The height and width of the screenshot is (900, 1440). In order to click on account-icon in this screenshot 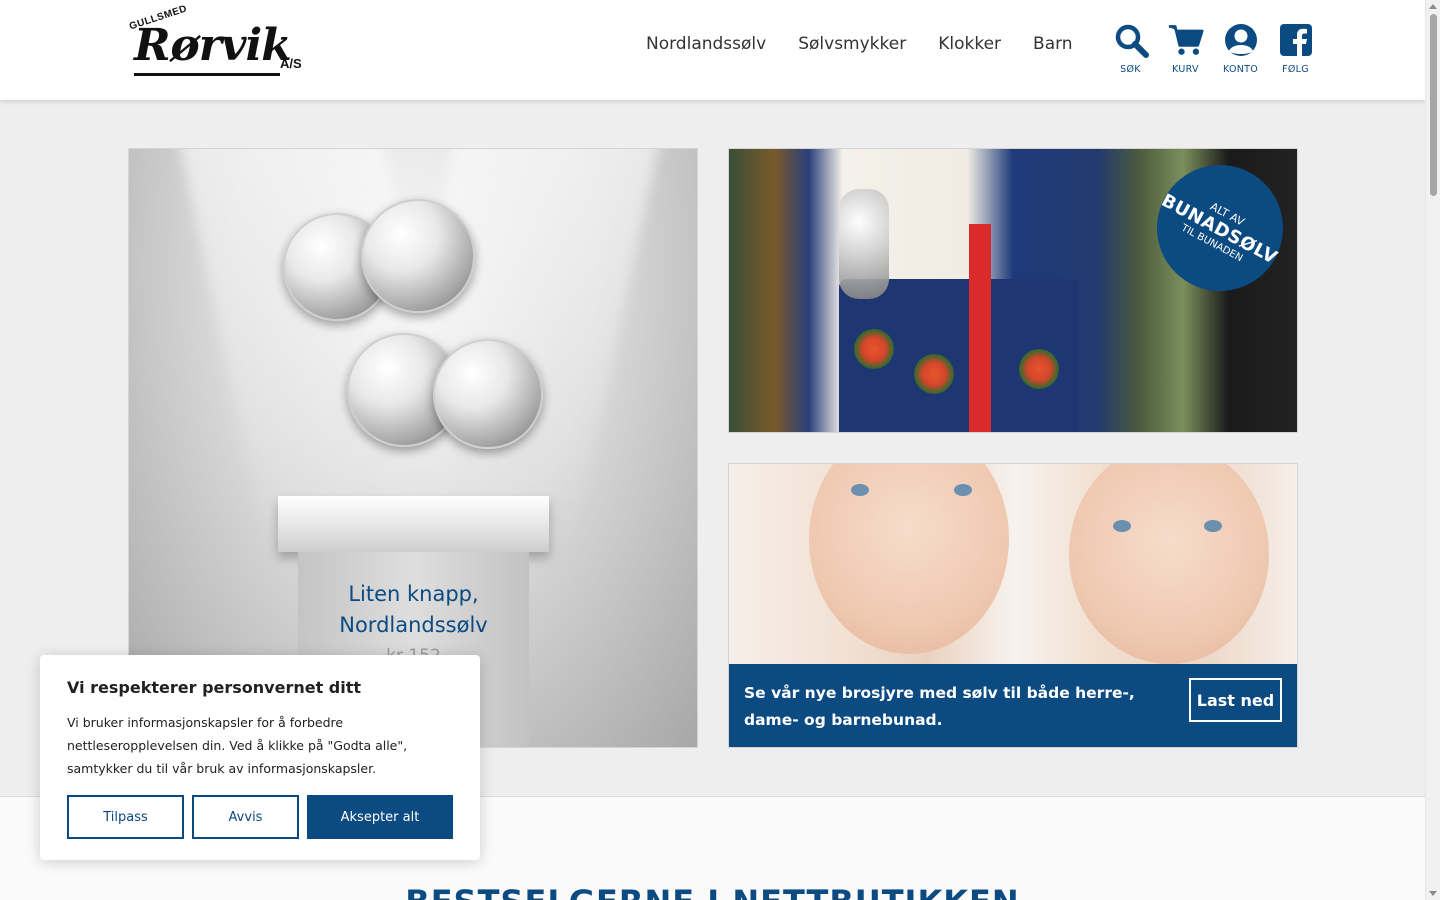, I will do `click(1241, 40)`.